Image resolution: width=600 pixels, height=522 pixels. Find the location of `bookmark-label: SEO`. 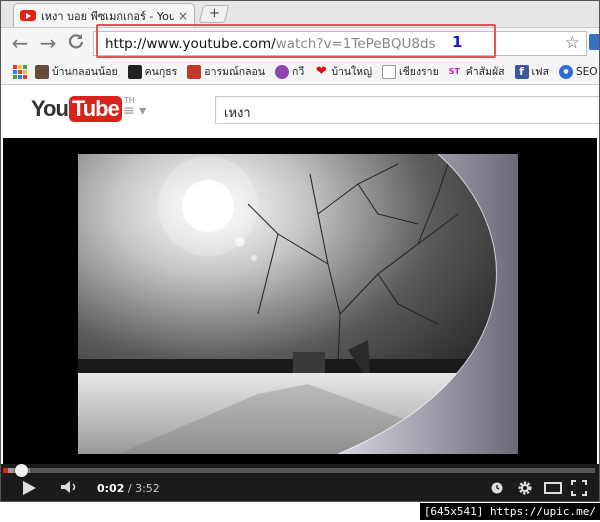

bookmark-label: SEO is located at coordinates (586, 71).